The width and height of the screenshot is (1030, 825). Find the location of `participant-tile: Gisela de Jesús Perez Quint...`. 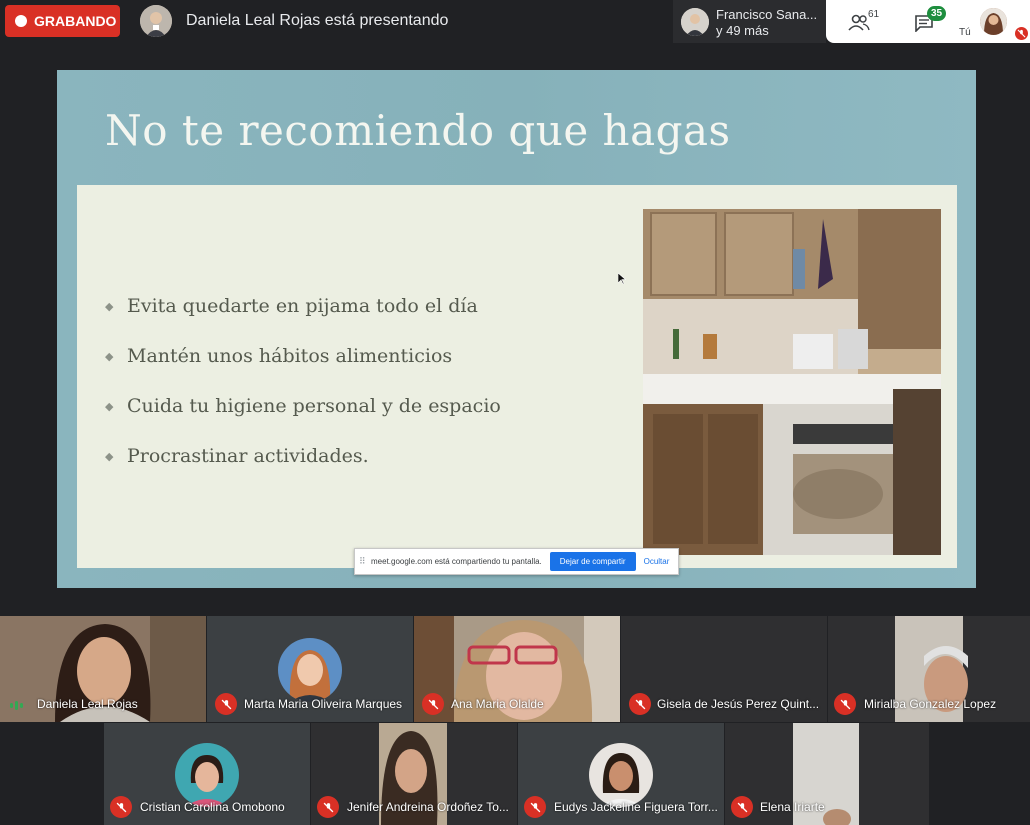

participant-tile: Gisela de Jesús Perez Quint... is located at coordinates (724, 669).